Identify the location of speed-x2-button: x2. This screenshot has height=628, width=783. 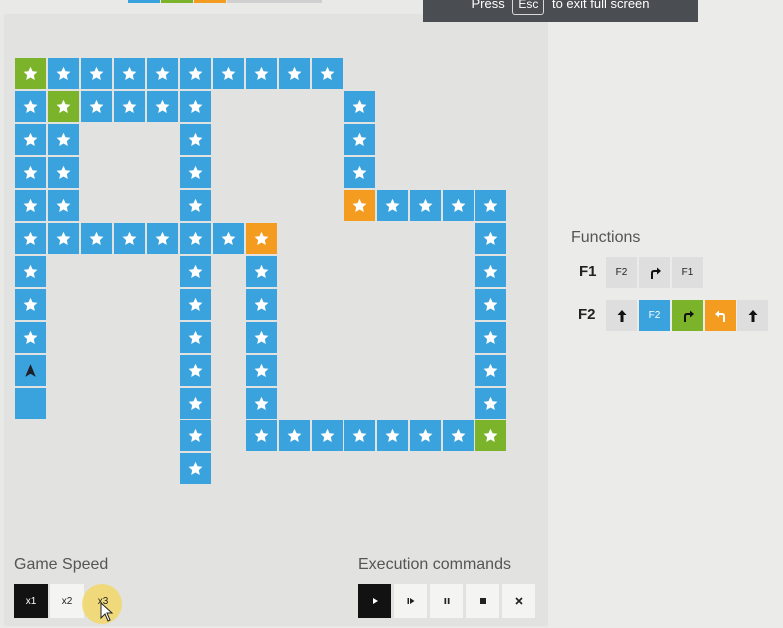
(67, 601).